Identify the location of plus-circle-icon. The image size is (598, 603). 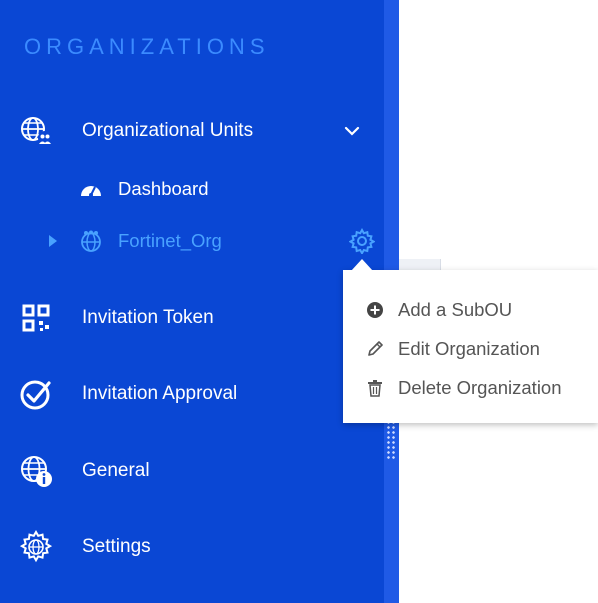
(375, 310).